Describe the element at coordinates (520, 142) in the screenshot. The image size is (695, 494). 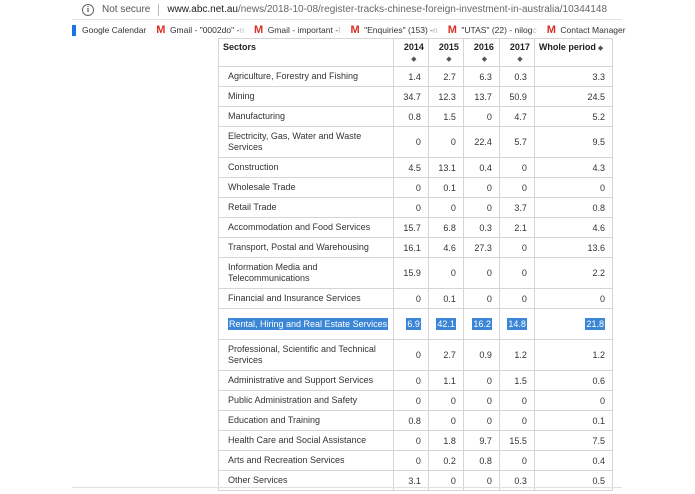
I see `value-text: 5.7` at that location.